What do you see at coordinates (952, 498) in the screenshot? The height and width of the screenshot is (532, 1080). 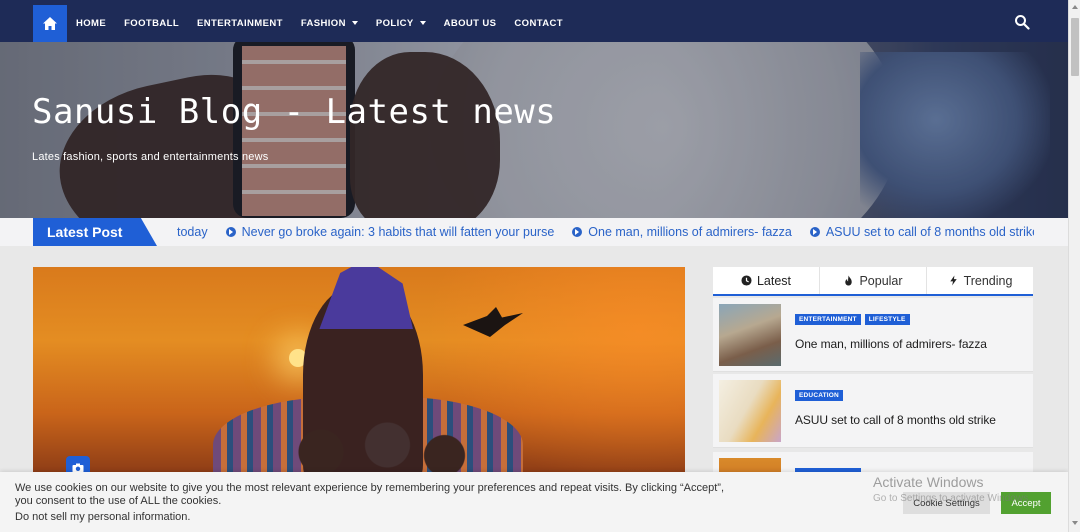 I see `activate-windows-hint: Go to Settings to activate Windows.` at bounding box center [952, 498].